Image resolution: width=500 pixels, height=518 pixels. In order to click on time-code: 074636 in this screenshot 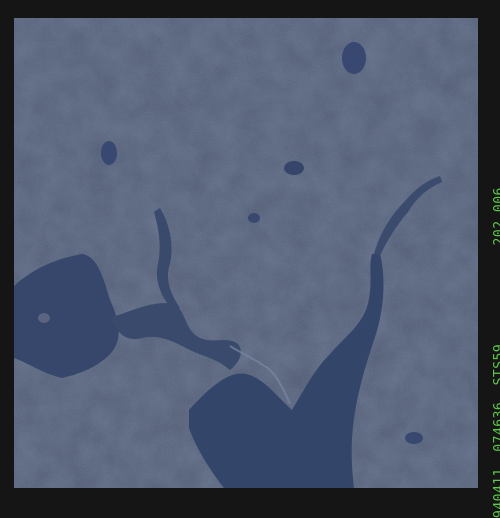, I will do `click(496, 426)`.